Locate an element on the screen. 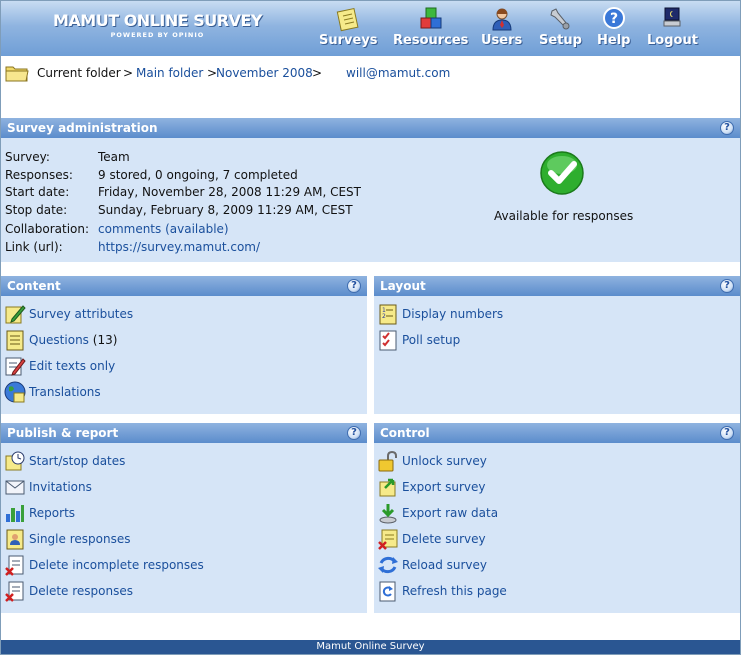 The image size is (741, 655). questions-label: Questions (13) is located at coordinates (73, 340).